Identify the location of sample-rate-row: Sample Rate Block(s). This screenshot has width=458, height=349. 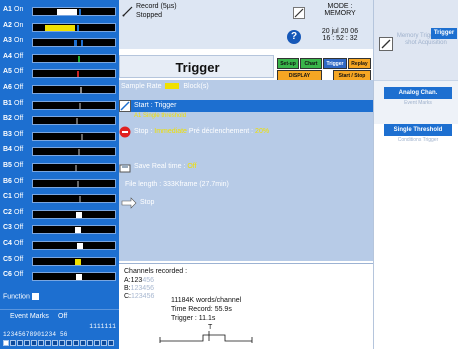
(165, 86).